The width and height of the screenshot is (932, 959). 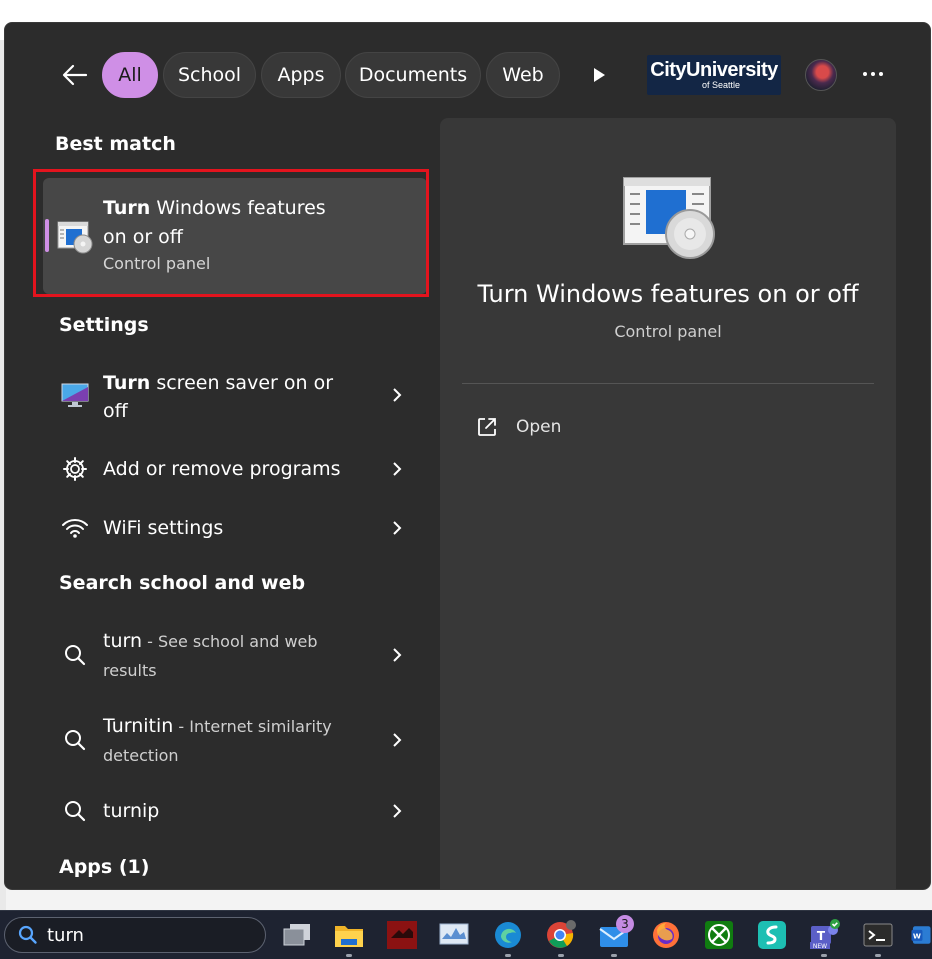 What do you see at coordinates (539, 427) in the screenshot?
I see `open-label: Open` at bounding box center [539, 427].